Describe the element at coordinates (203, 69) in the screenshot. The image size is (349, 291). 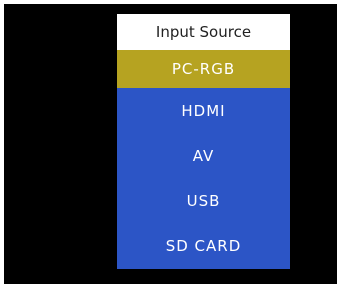
I see `menu-item-pc-rgb: PC-RGB` at that location.